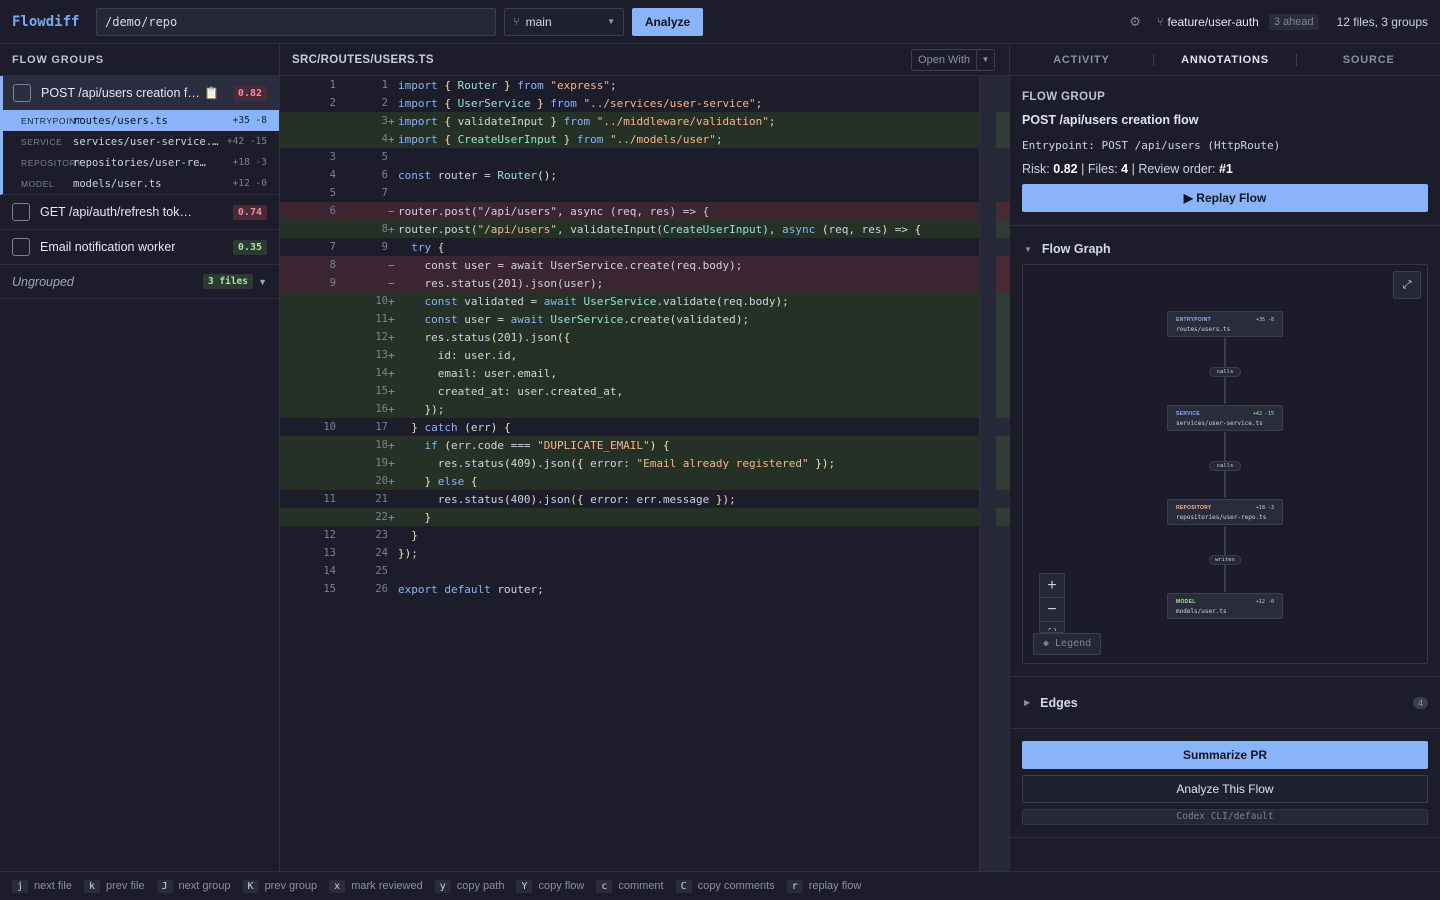 The height and width of the screenshot is (900, 1440). I want to click on expand-icon: ⤢, so click(1407, 285).